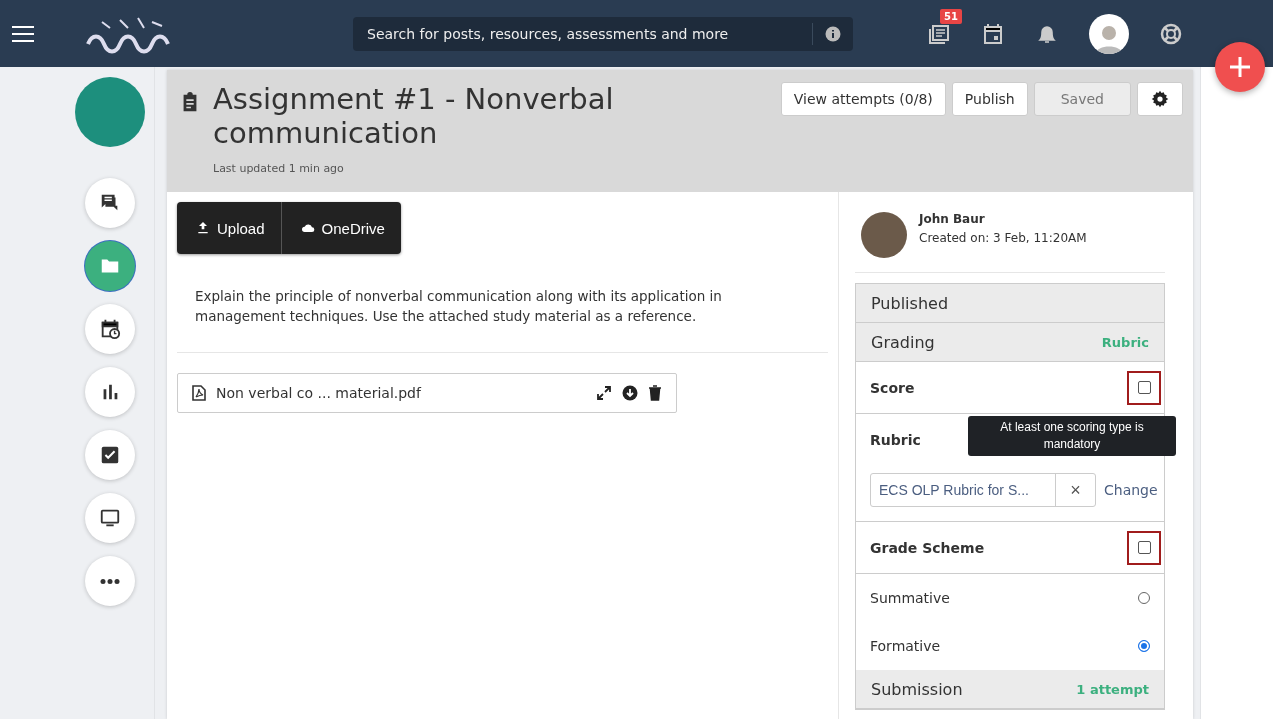  What do you see at coordinates (993, 33) in the screenshot?
I see `calendar-icon` at bounding box center [993, 33].